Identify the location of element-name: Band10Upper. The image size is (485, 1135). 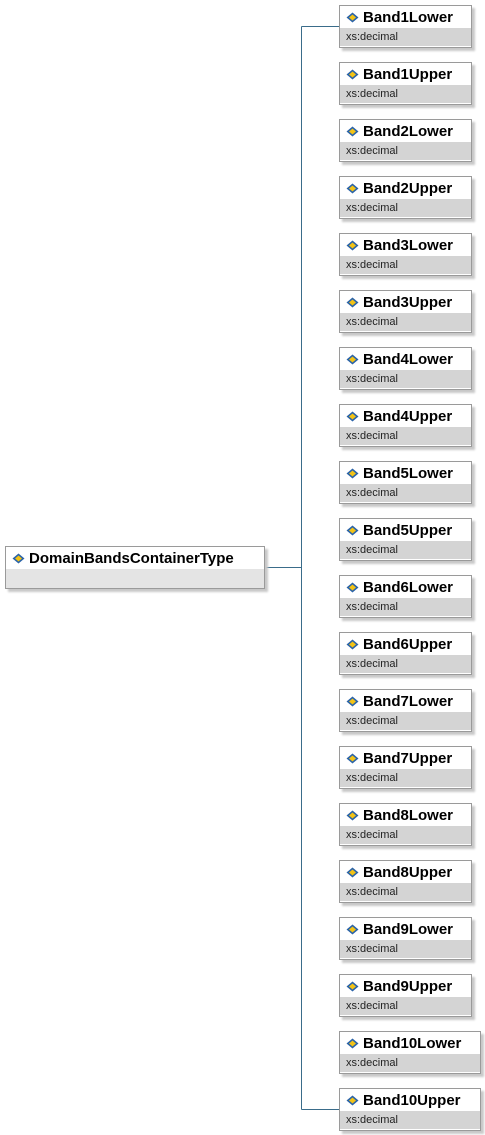
(412, 1100).